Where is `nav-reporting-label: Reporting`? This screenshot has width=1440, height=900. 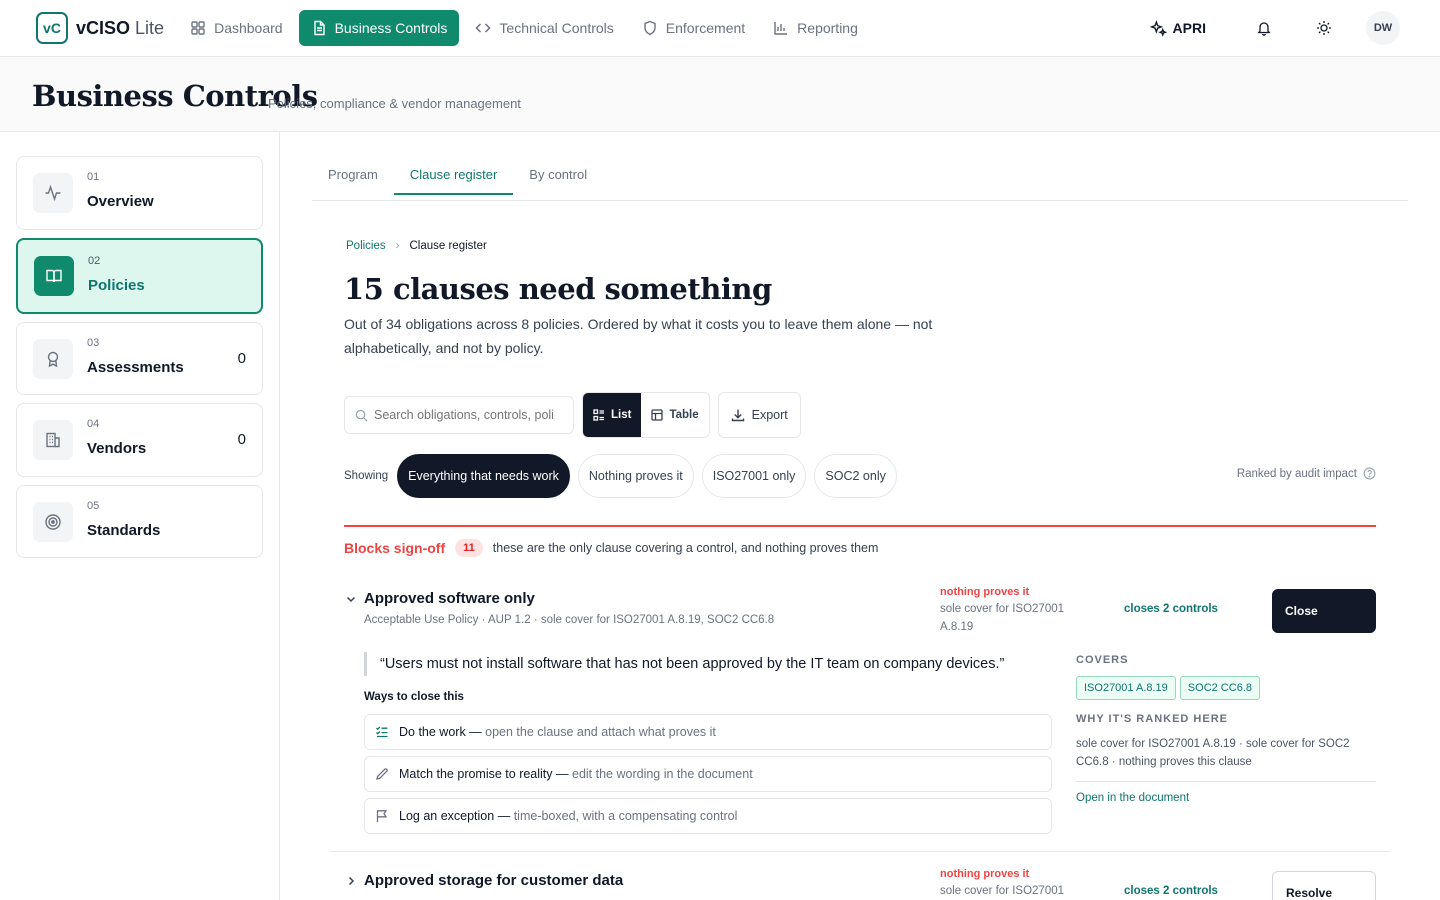
nav-reporting-label: Reporting is located at coordinates (827, 28).